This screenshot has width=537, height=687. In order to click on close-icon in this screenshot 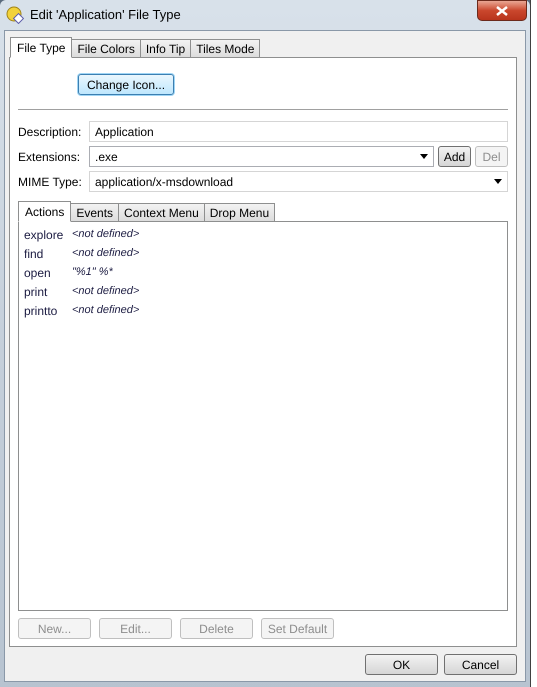, I will do `click(502, 11)`.